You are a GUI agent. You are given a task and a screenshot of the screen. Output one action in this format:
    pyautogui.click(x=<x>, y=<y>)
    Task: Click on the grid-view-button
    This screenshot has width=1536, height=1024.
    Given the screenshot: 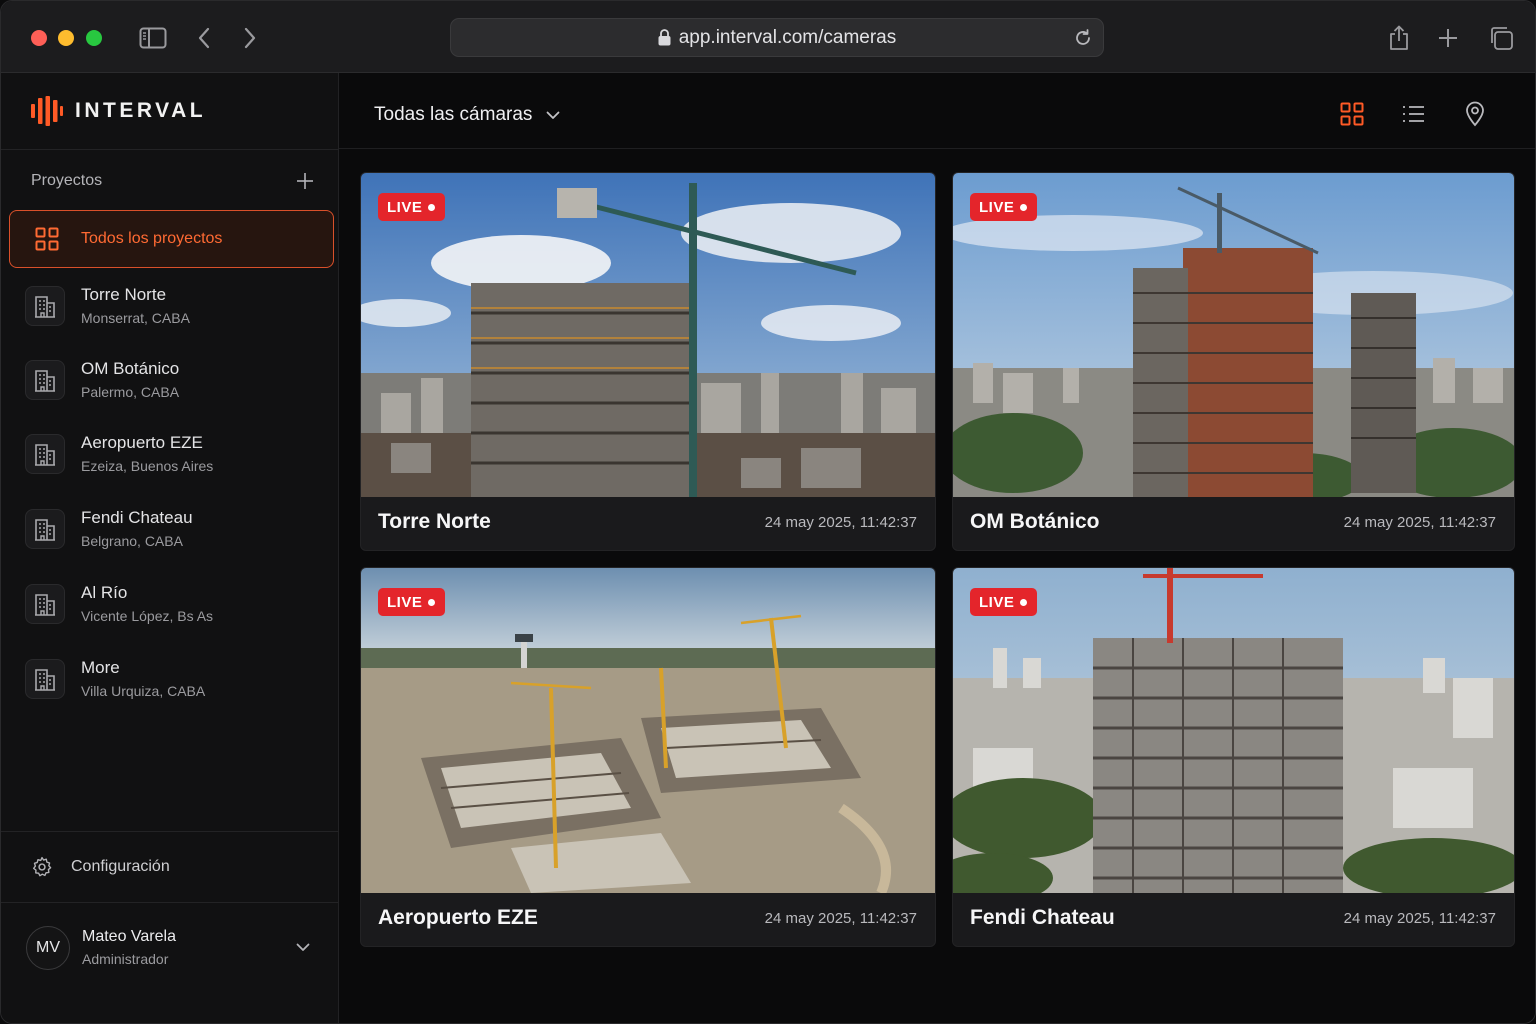 What is the action you would take?
    pyautogui.click(x=1352, y=114)
    